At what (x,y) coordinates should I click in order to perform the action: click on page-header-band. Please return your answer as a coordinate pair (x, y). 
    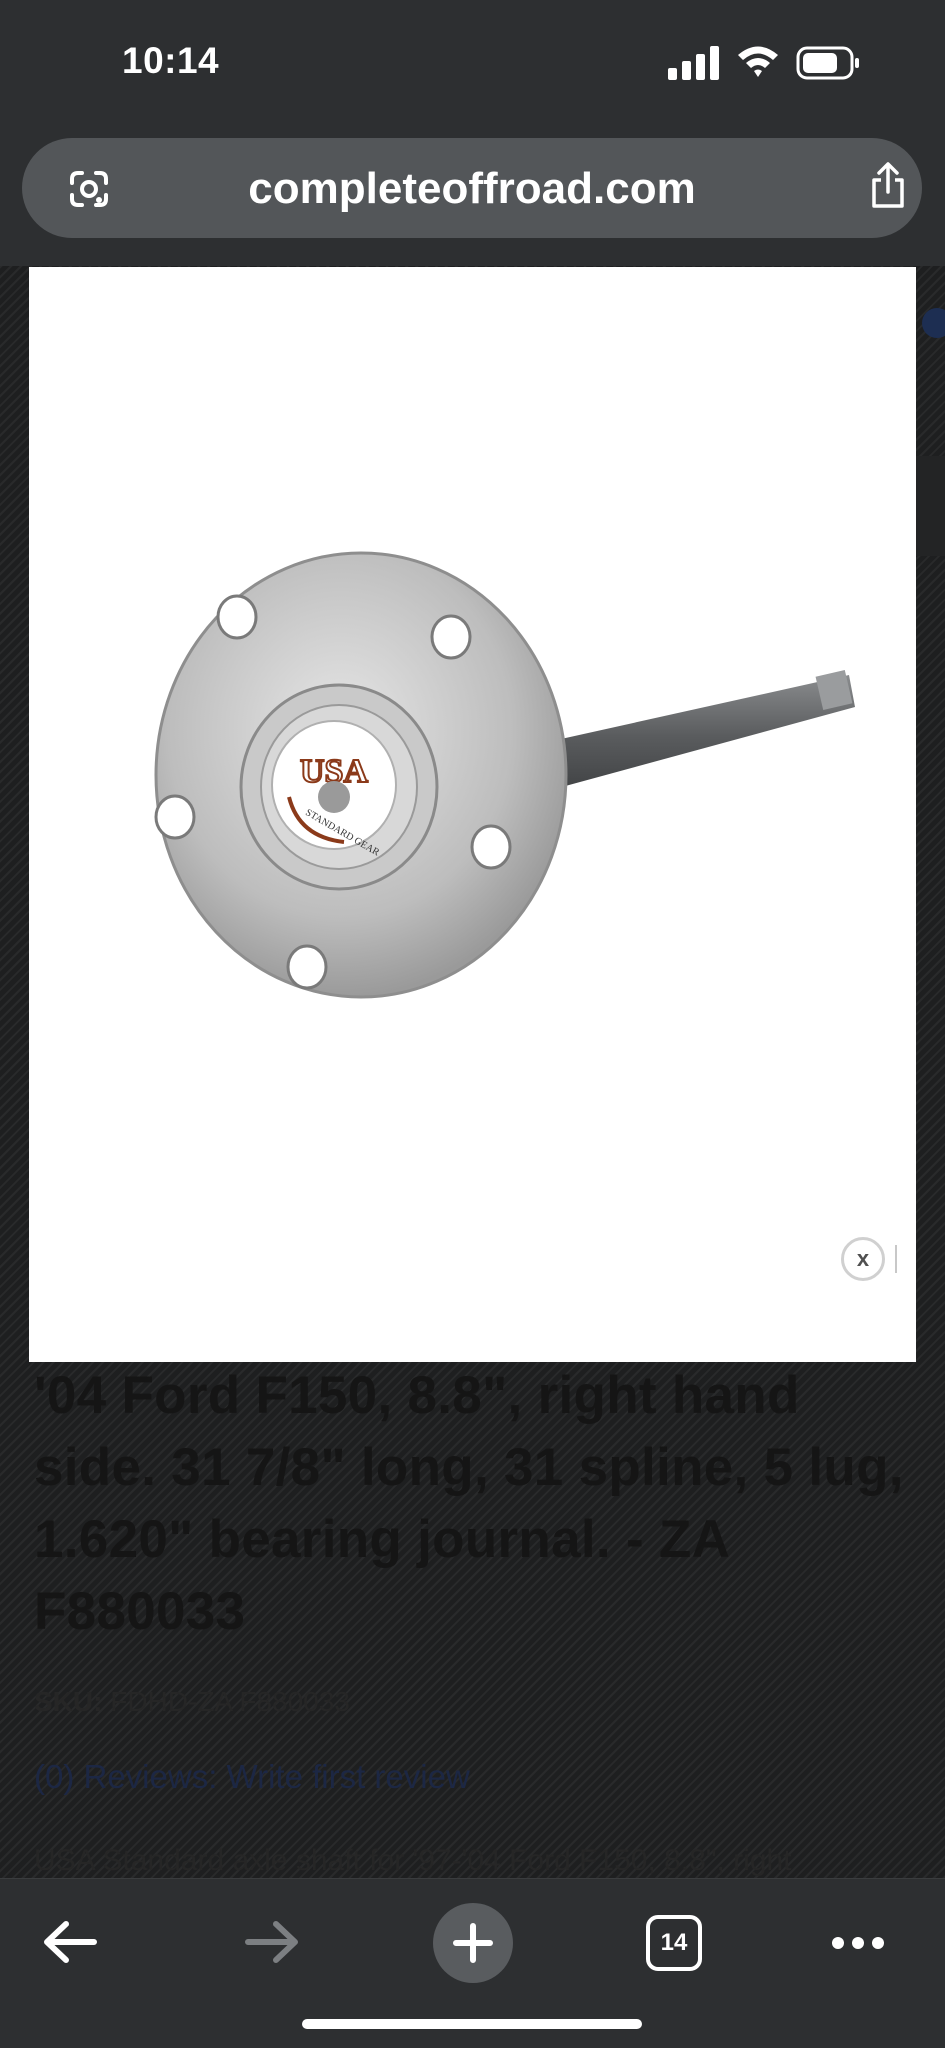
    Looking at the image, I should click on (930, 506).